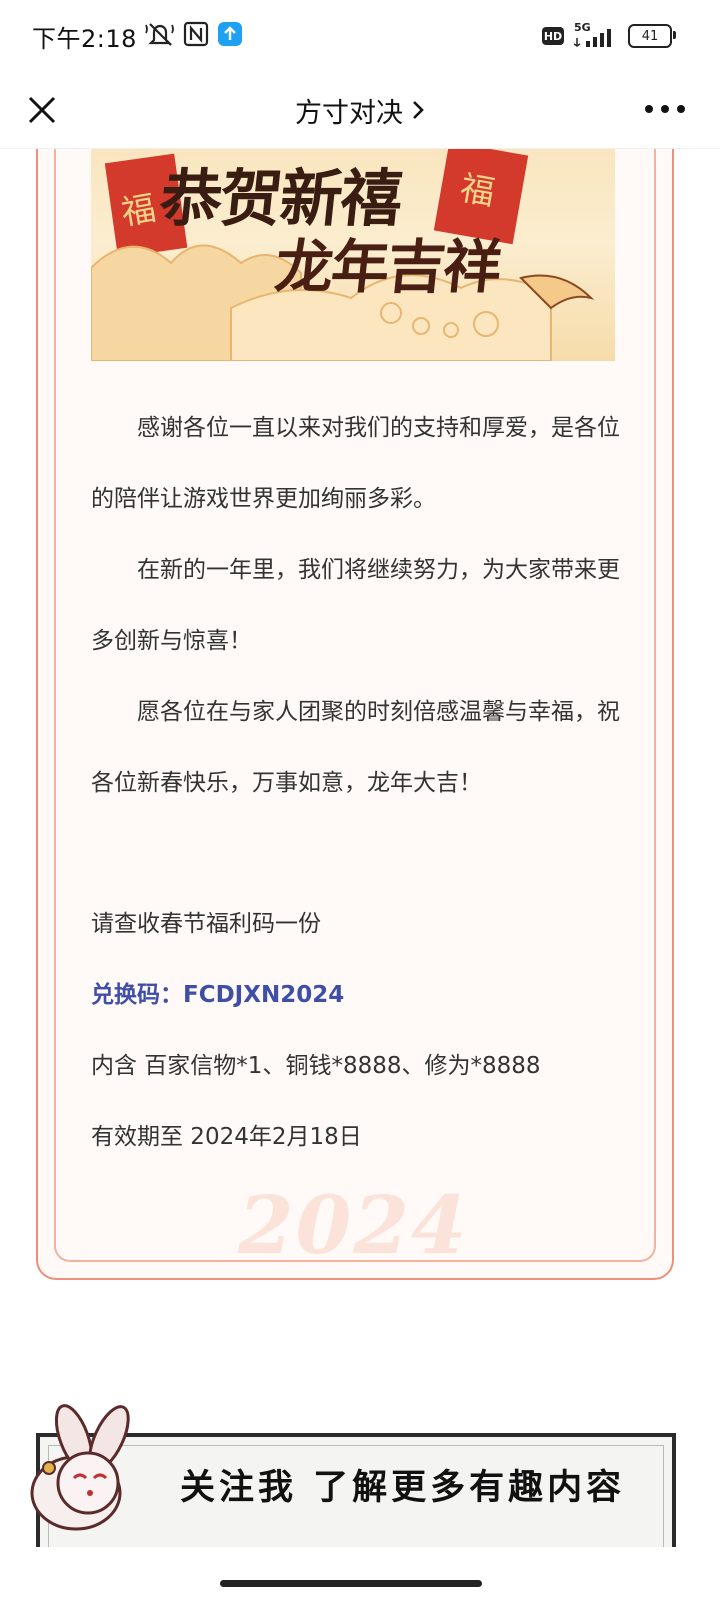 This screenshot has height=1600, width=720. Describe the element at coordinates (353, 1225) in the screenshot. I see `year-watermark: 2024` at that location.